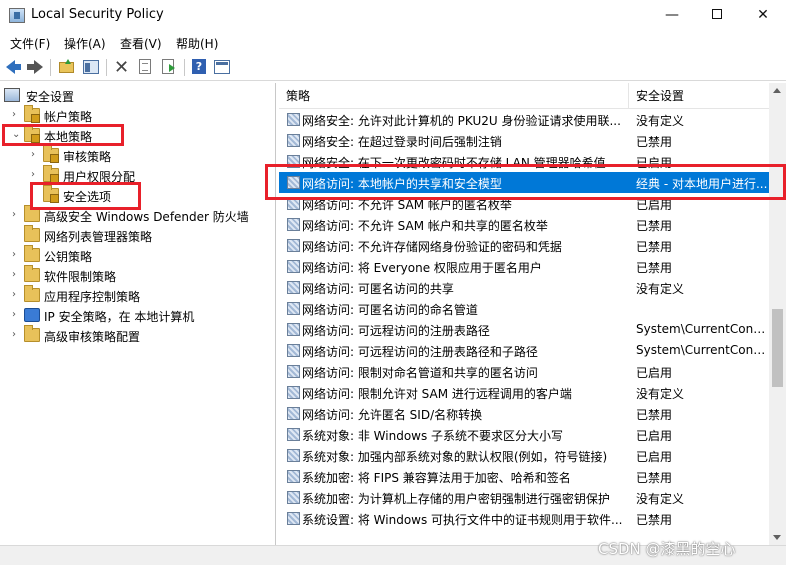 Image resolution: width=786 pixels, height=565 pixels. Describe the element at coordinates (98, 237) in the screenshot. I see `tree-item-label: 网络列表管理器策略` at that location.